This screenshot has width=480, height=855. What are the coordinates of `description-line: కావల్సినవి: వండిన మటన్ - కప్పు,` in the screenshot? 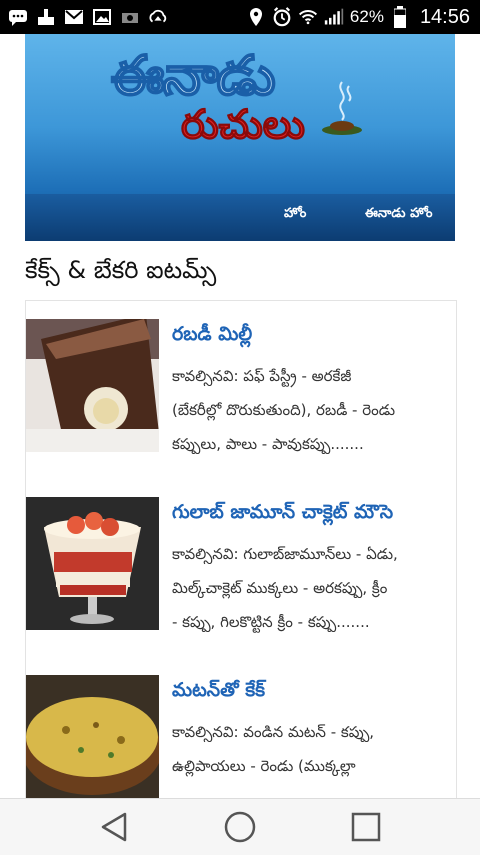 It's located at (273, 732).